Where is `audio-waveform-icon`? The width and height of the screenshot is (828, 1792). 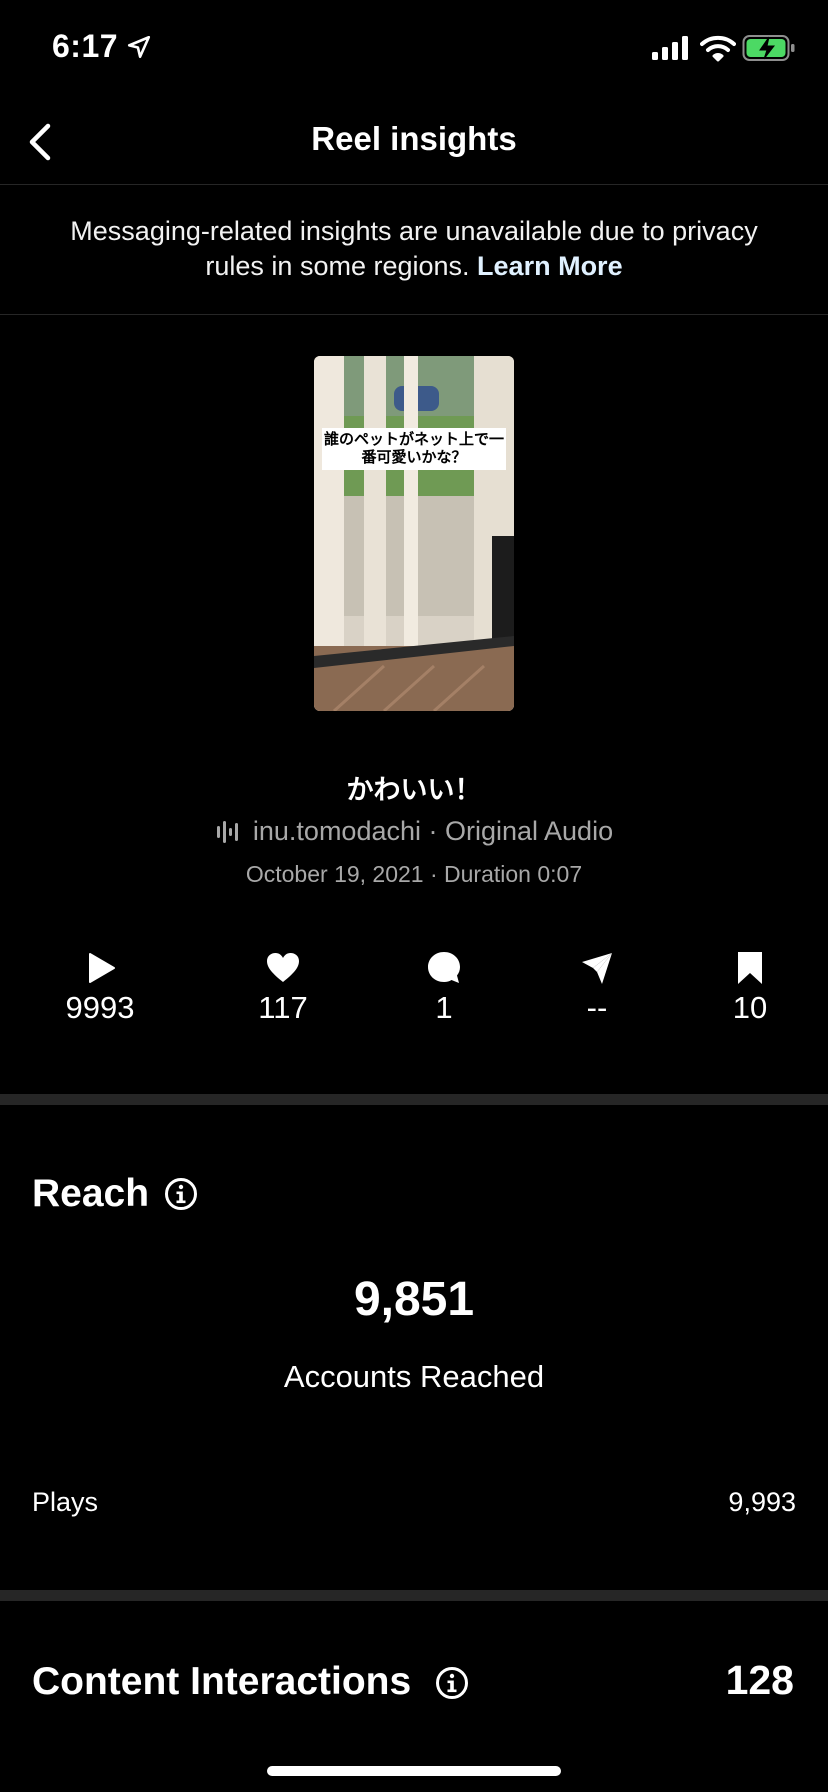
audio-waveform-icon is located at coordinates (227, 831).